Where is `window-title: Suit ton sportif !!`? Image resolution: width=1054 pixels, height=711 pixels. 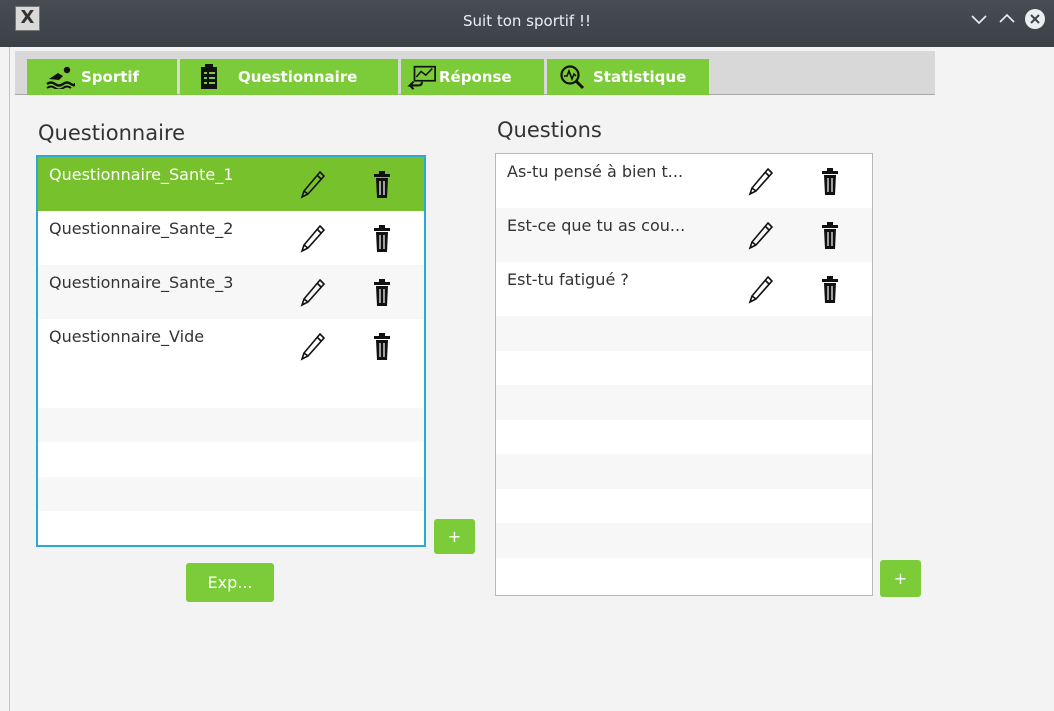
window-title: Suit ton sportif !! is located at coordinates (527, 21).